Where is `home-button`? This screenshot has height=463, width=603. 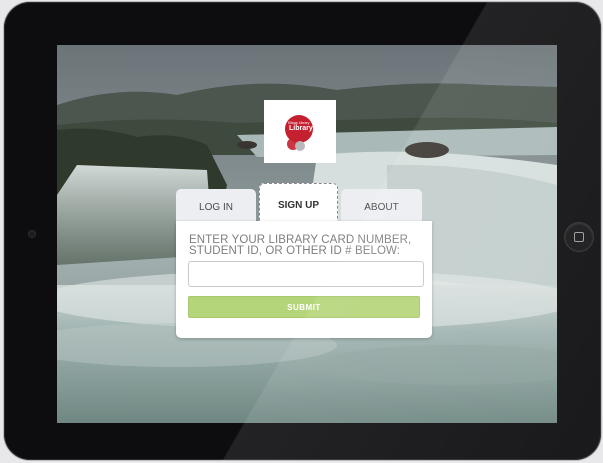
home-button is located at coordinates (579, 237).